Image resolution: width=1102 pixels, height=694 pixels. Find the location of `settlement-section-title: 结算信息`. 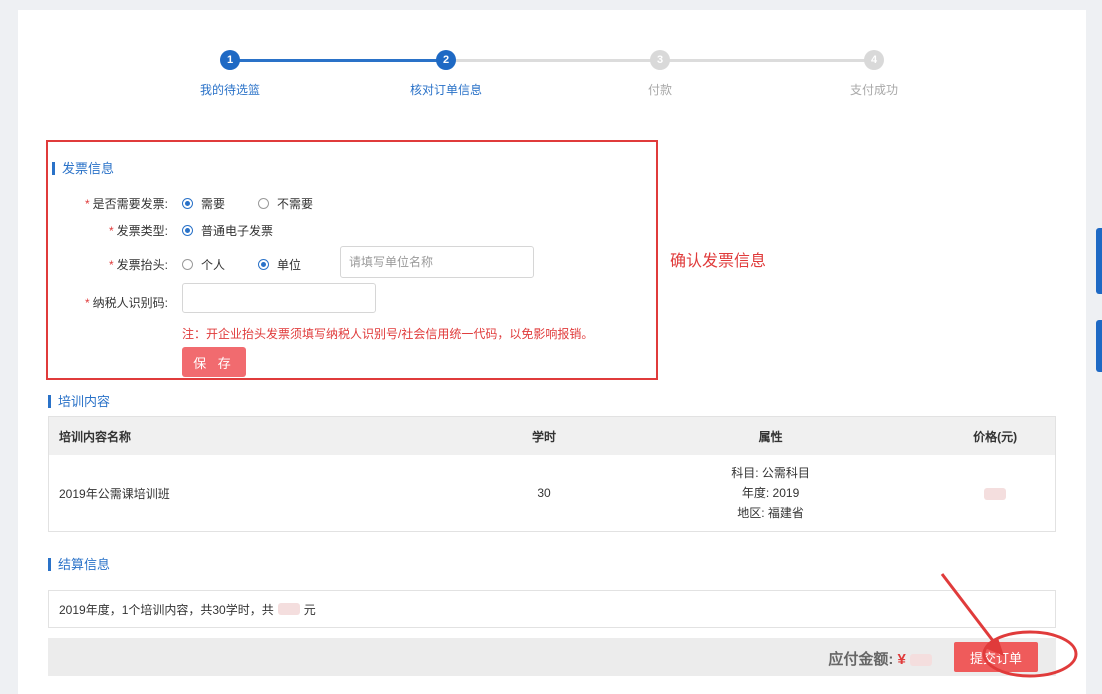

settlement-section-title: 结算信息 is located at coordinates (79, 564).